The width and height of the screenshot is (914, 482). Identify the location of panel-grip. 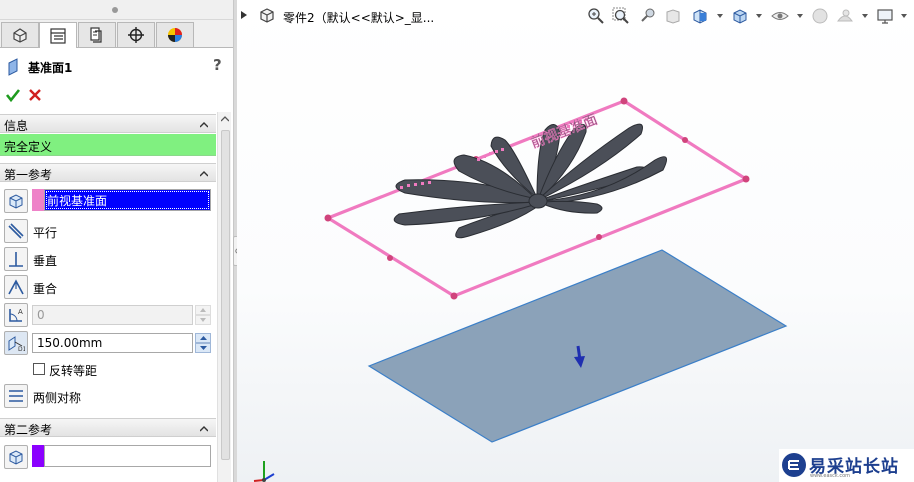
(116, 10).